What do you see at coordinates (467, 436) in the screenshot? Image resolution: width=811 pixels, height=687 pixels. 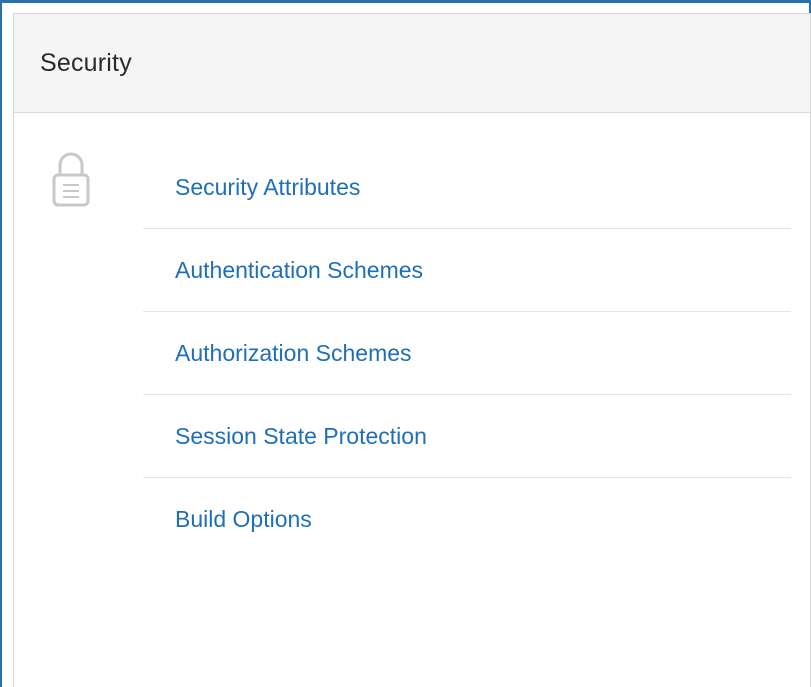 I see `list-item-session-state-protection: Session State Protection` at bounding box center [467, 436].